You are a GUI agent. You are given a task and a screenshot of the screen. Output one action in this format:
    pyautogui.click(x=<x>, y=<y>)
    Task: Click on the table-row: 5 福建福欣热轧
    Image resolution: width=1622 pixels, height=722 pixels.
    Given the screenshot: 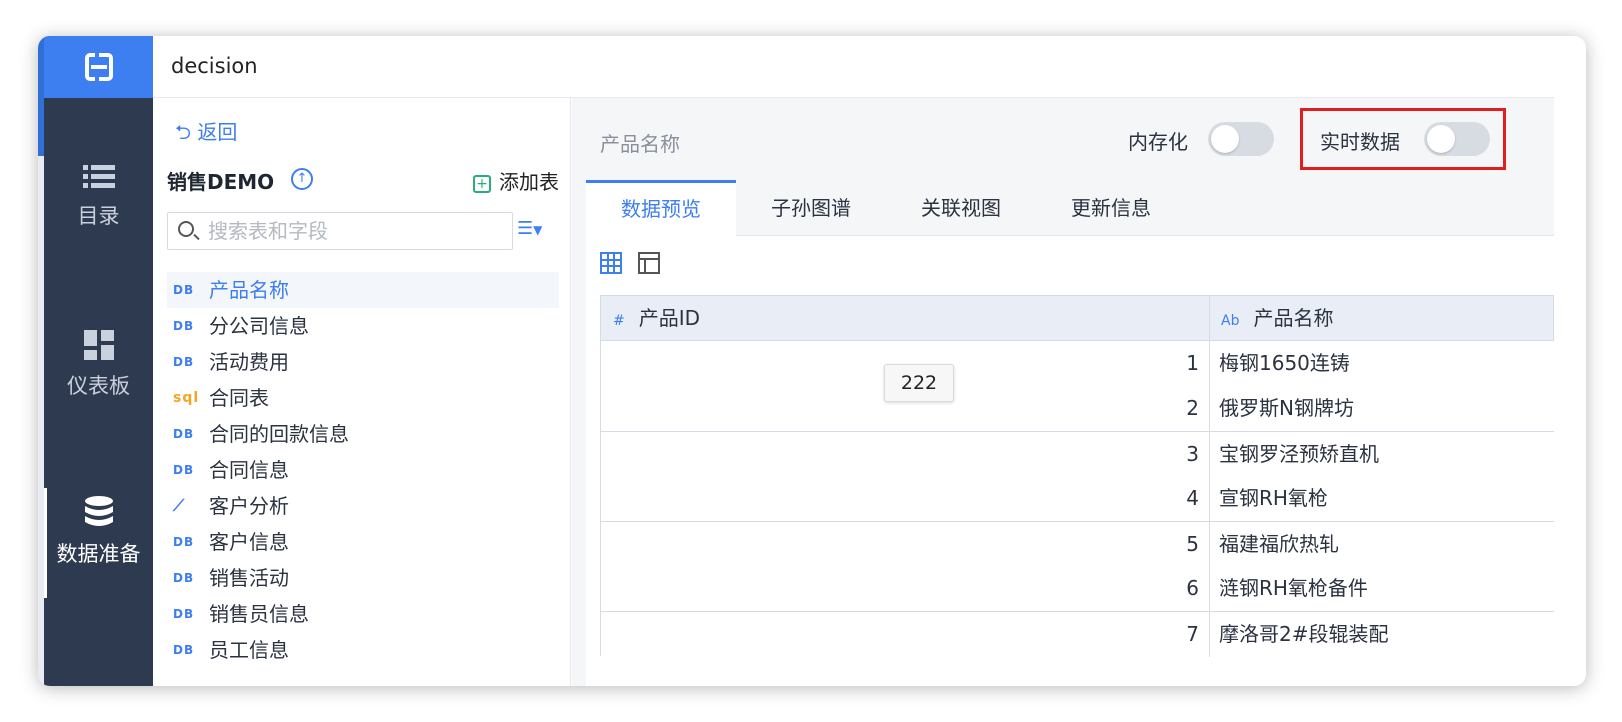 What is the action you would take?
    pyautogui.click(x=1077, y=544)
    